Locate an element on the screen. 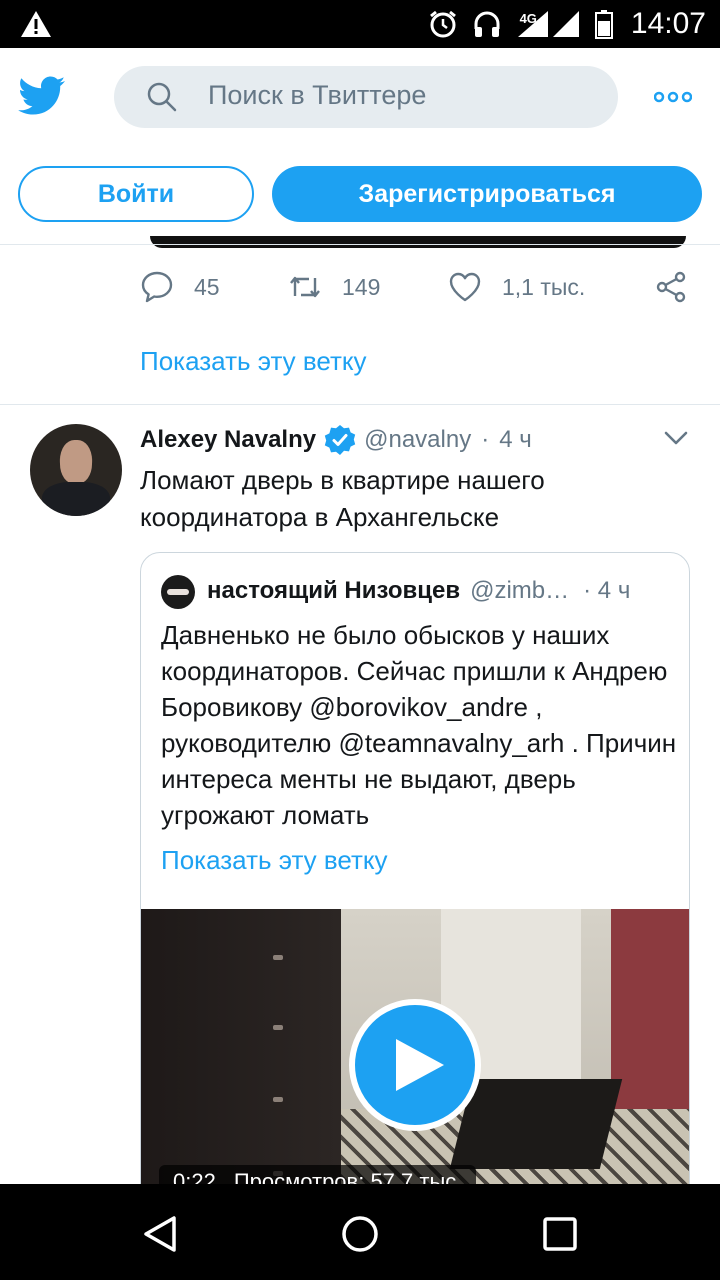 The height and width of the screenshot is (1280, 720). share-button is located at coordinates (671, 287).